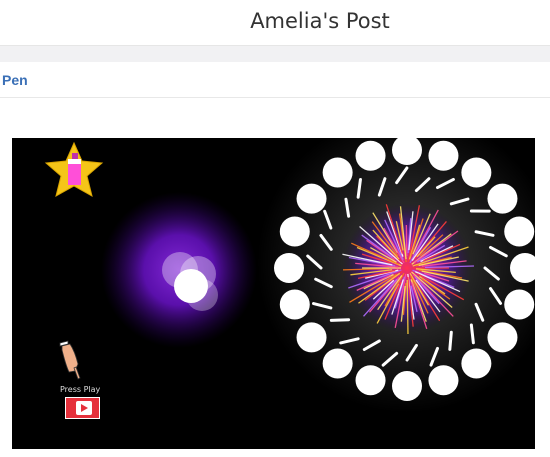  I want to click on fireworks-core, so click(407, 268).